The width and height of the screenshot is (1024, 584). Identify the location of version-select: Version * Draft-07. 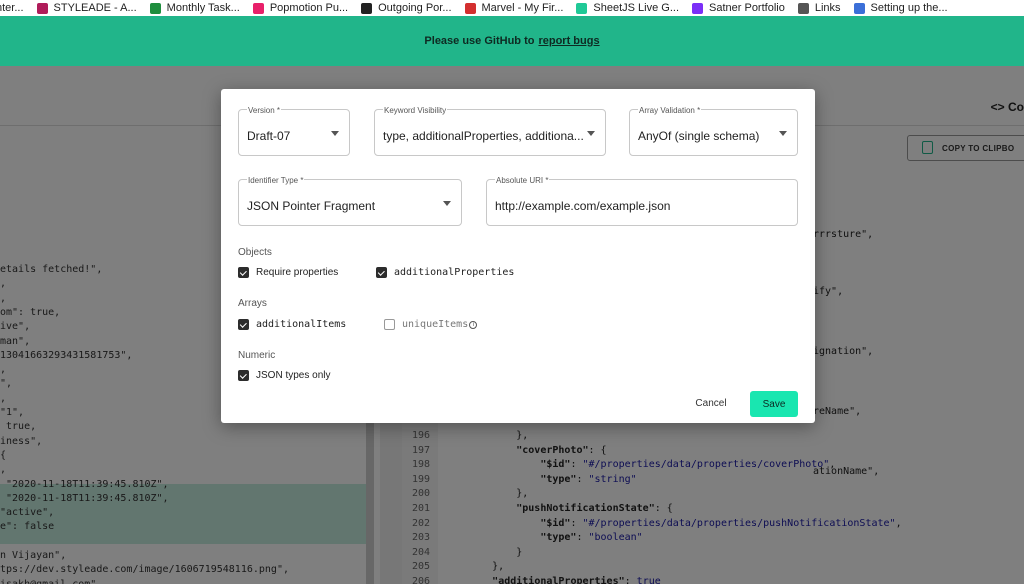
(294, 131).